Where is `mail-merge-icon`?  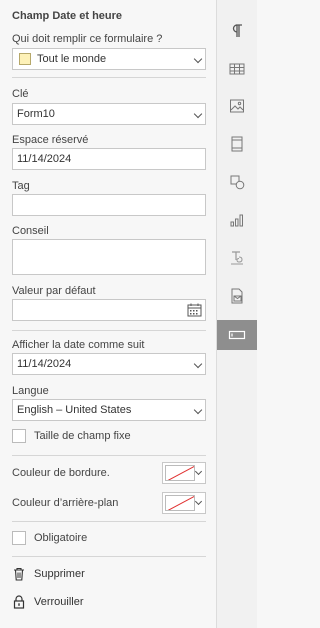
mail-merge-icon is located at coordinates (237, 296).